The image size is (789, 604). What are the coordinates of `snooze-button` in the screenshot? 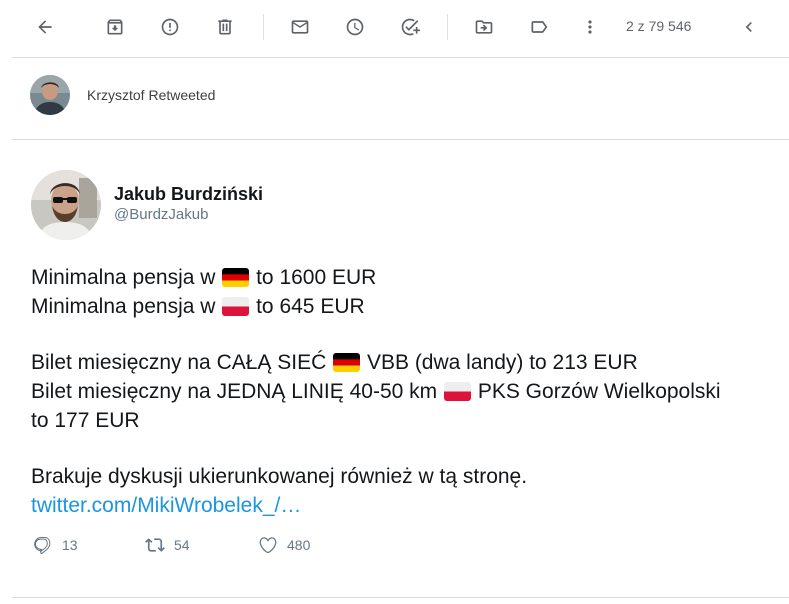 It's located at (355, 27).